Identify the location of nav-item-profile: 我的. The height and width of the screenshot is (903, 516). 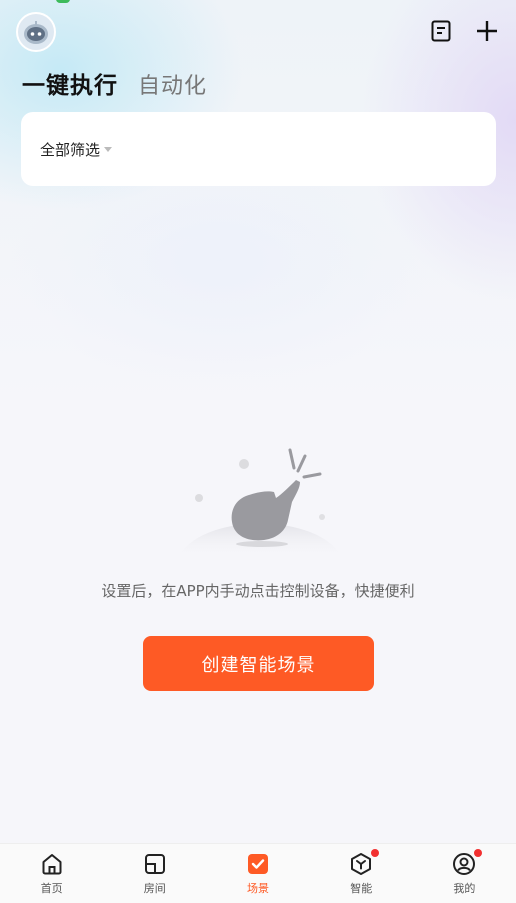
(464, 873).